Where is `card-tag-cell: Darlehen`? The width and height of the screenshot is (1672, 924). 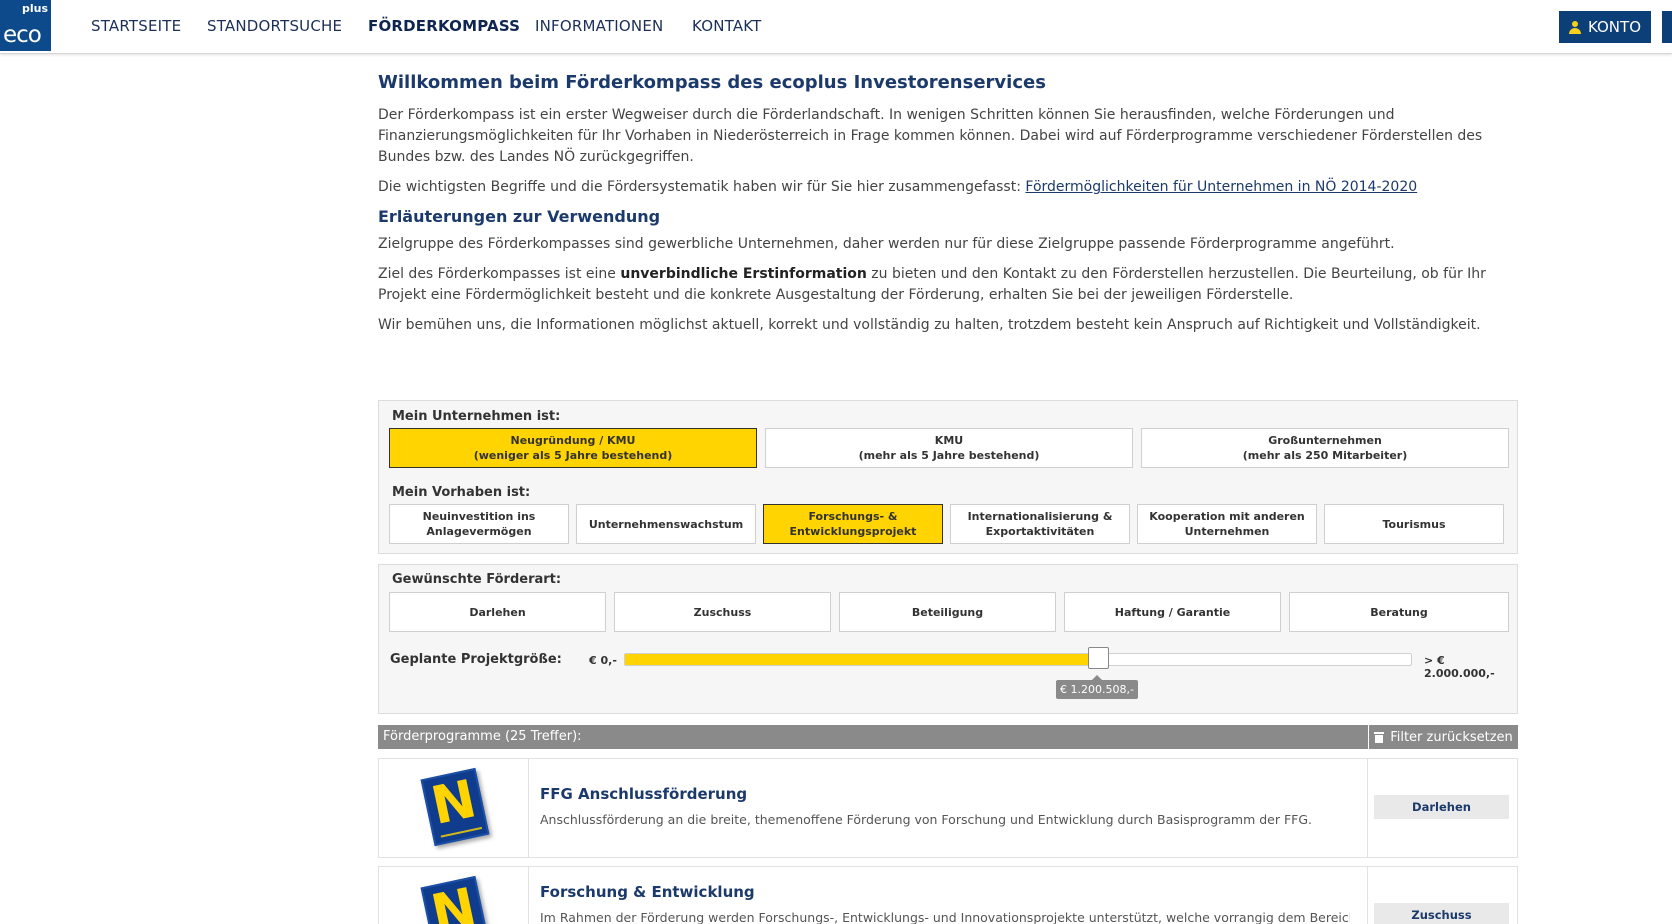
card-tag-cell: Darlehen is located at coordinates (1442, 808).